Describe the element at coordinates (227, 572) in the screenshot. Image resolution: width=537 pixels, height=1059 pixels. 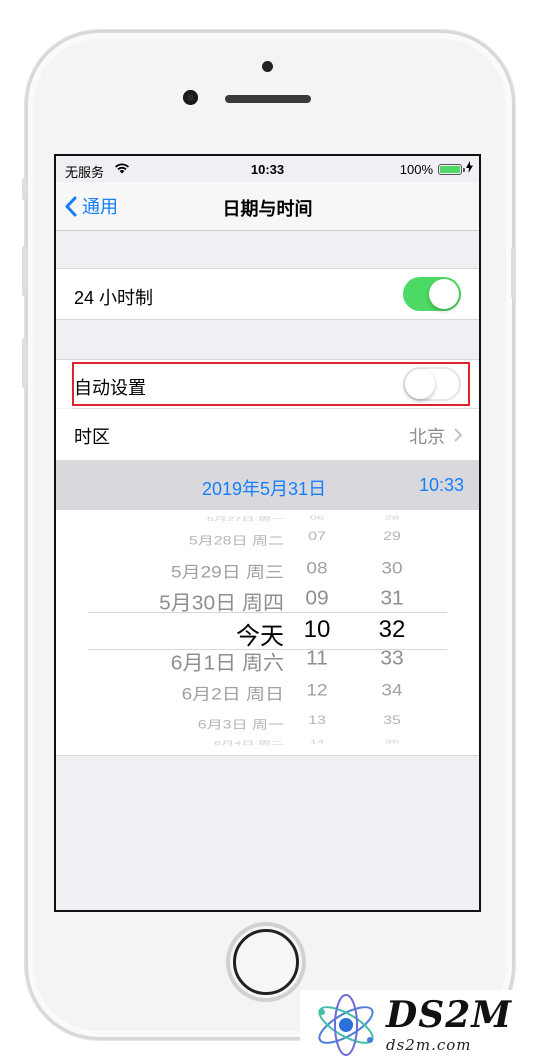
I see `picker-date: 5月29日 周三` at that location.